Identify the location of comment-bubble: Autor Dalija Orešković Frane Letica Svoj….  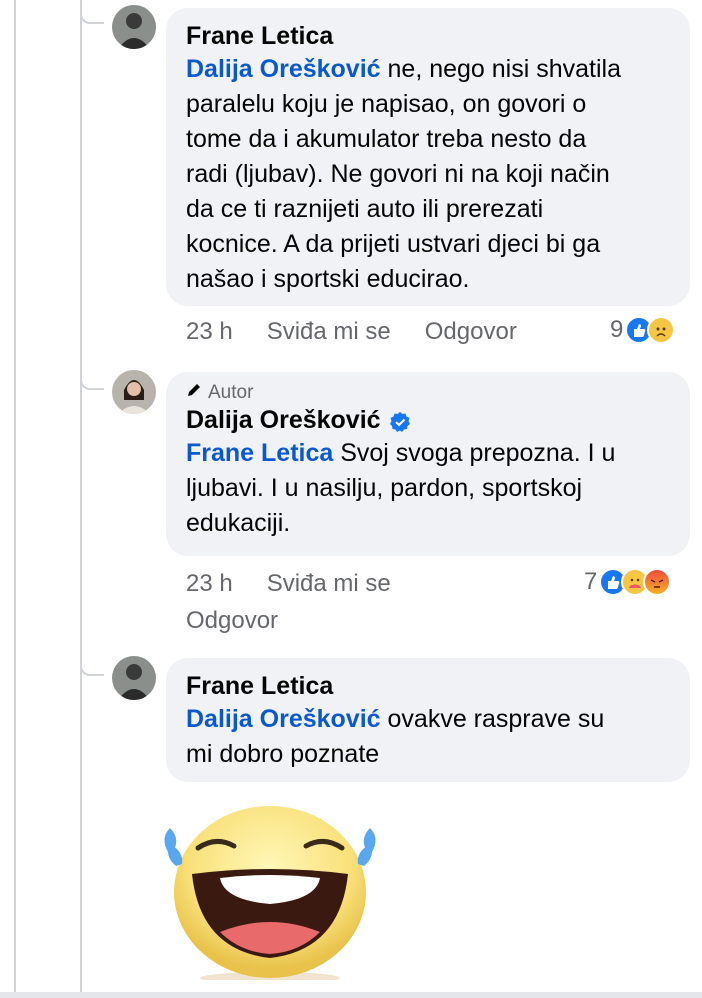
(428, 464).